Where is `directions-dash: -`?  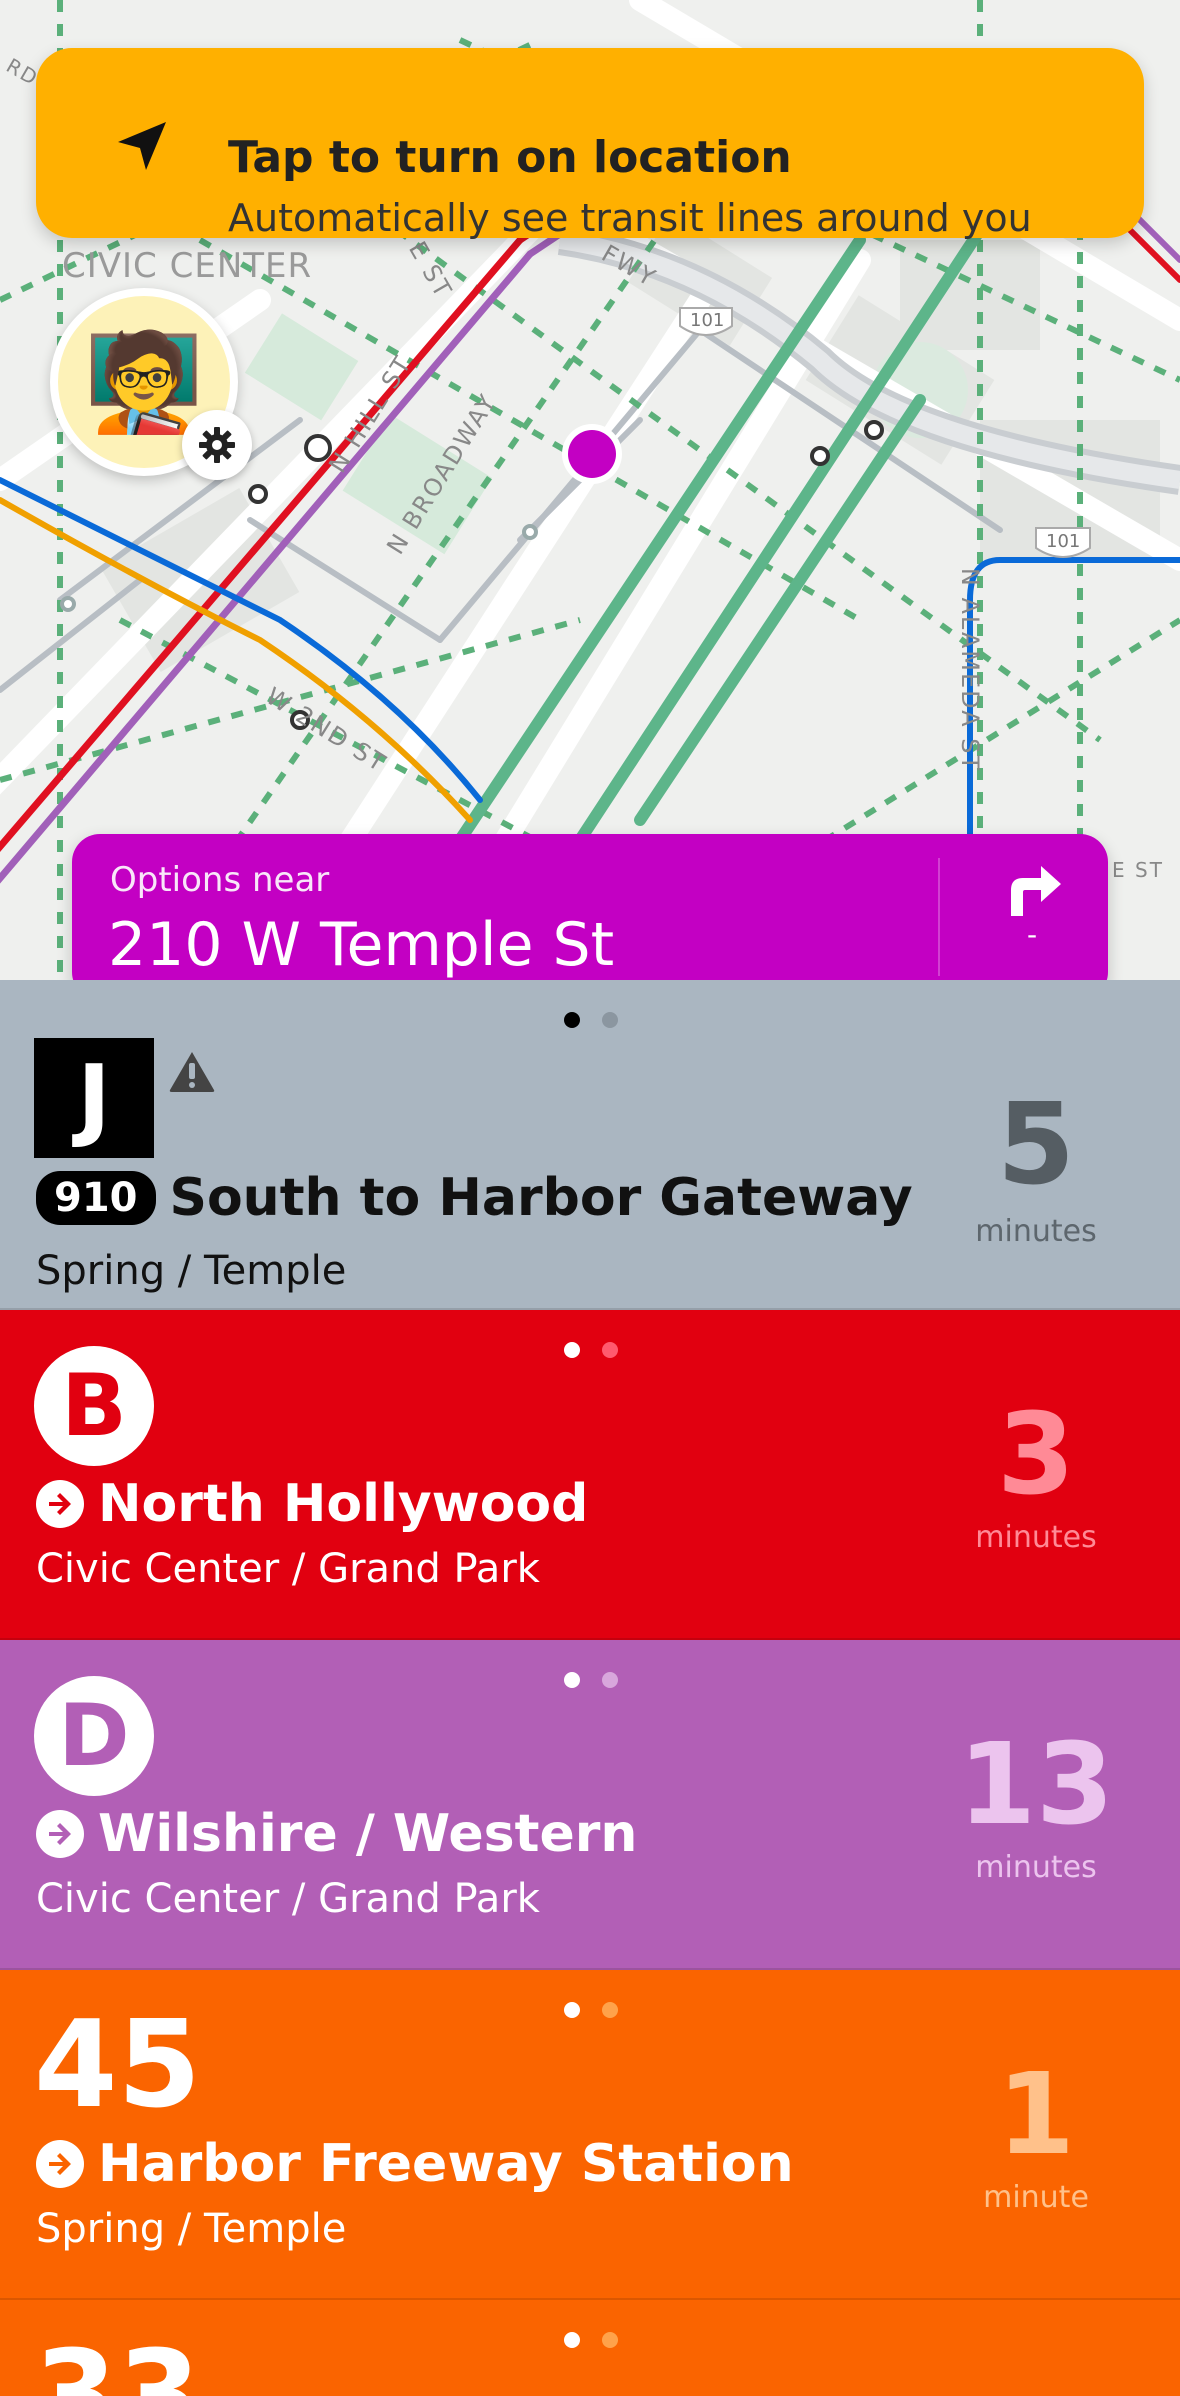
directions-dash: - is located at coordinates (1032, 934).